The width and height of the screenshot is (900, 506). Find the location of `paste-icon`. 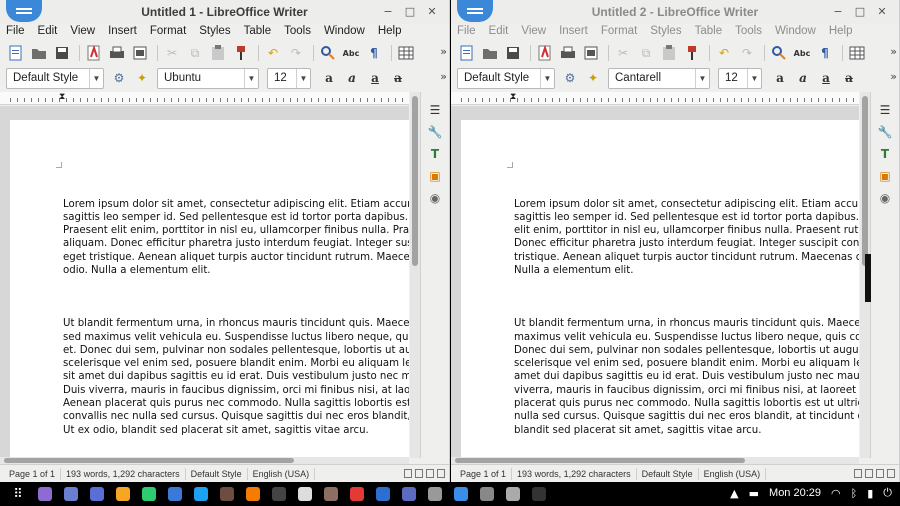

paste-icon is located at coordinates (669, 53).